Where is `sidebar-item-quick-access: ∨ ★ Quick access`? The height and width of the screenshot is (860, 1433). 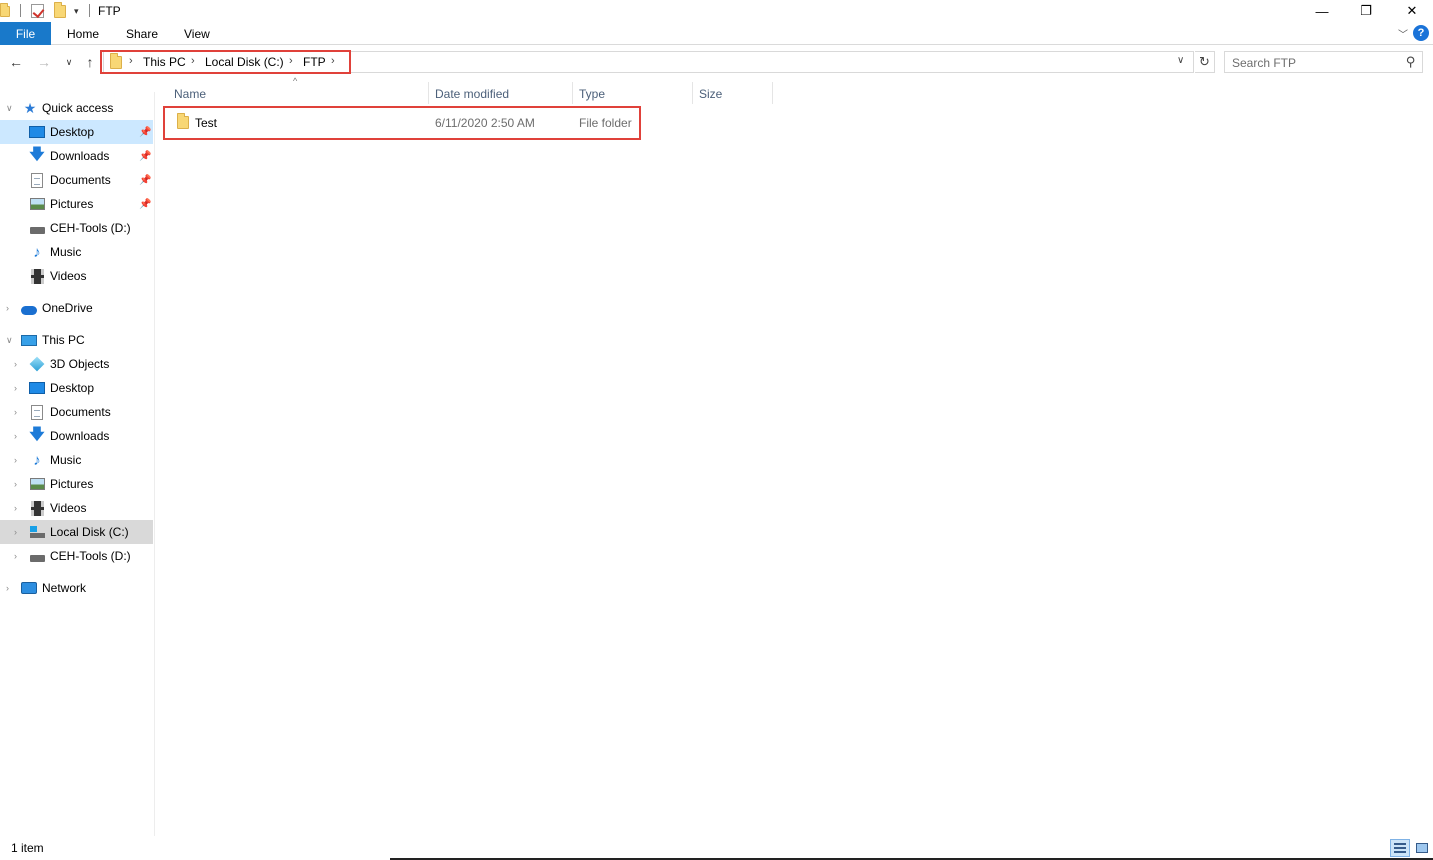 sidebar-item-quick-access: ∨ ★ Quick access is located at coordinates (76, 108).